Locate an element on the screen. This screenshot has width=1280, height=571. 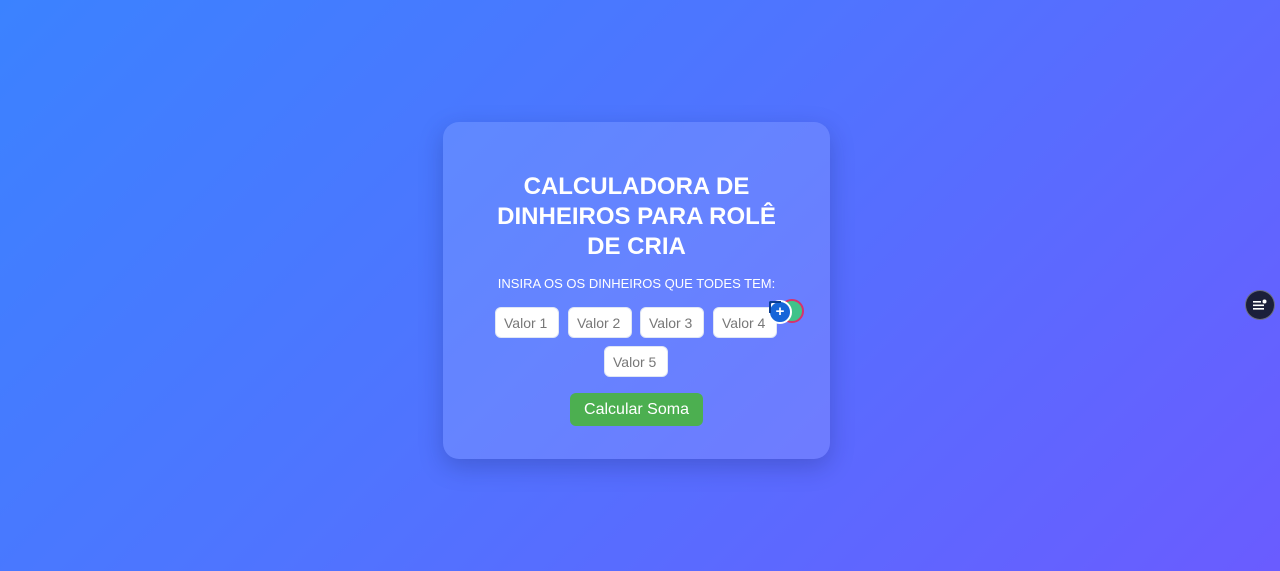
side-menu-button is located at coordinates (1260, 305).